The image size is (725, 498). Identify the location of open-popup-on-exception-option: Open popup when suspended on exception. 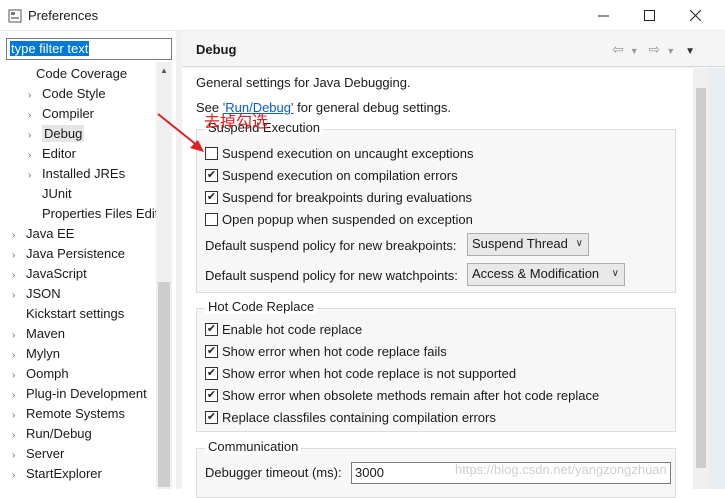
(339, 219).